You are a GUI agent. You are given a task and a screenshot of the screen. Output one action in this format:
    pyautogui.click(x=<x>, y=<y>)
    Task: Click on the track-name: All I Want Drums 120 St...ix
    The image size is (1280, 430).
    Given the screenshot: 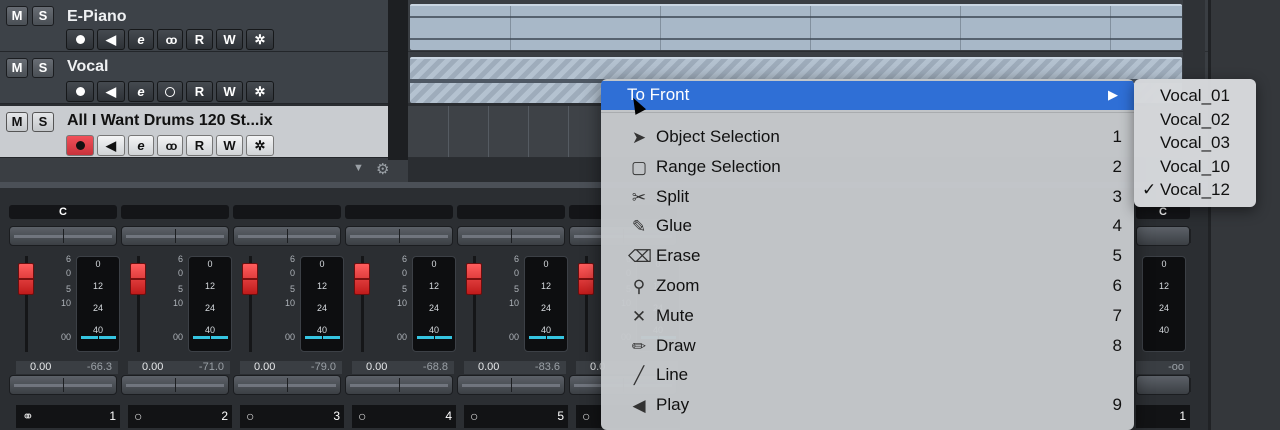 What is the action you would take?
    pyautogui.click(x=170, y=121)
    